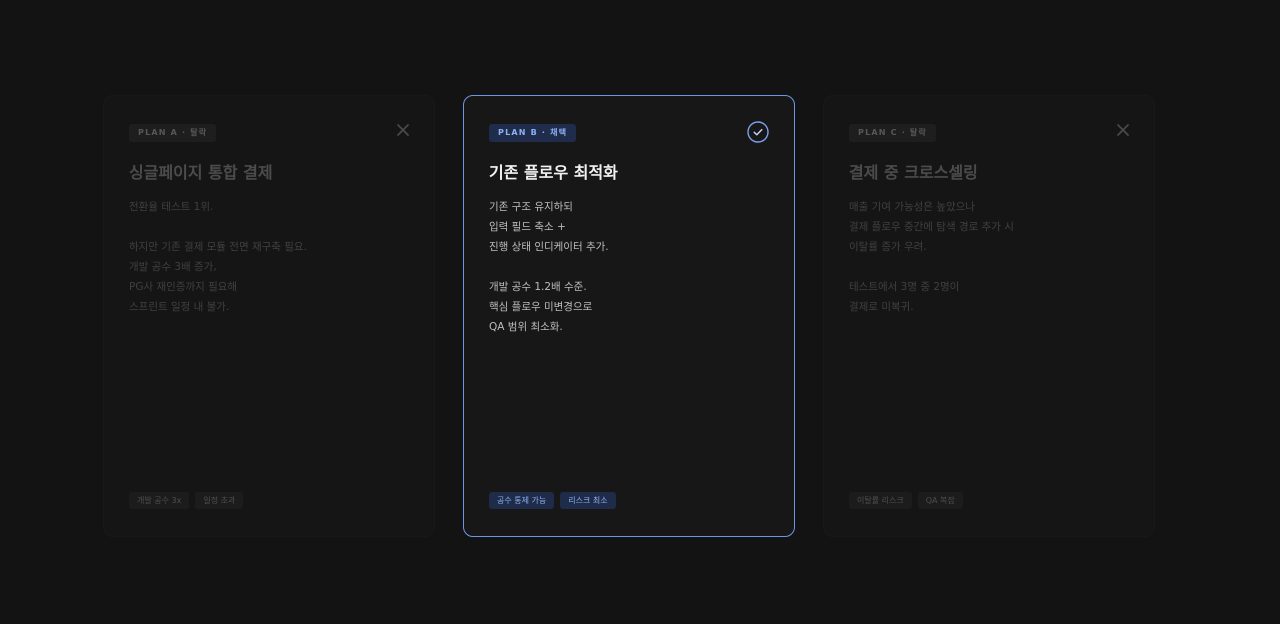 The height and width of the screenshot is (624, 1280). I want to click on description-line: 개발 공수 3배 증가,, so click(173, 267).